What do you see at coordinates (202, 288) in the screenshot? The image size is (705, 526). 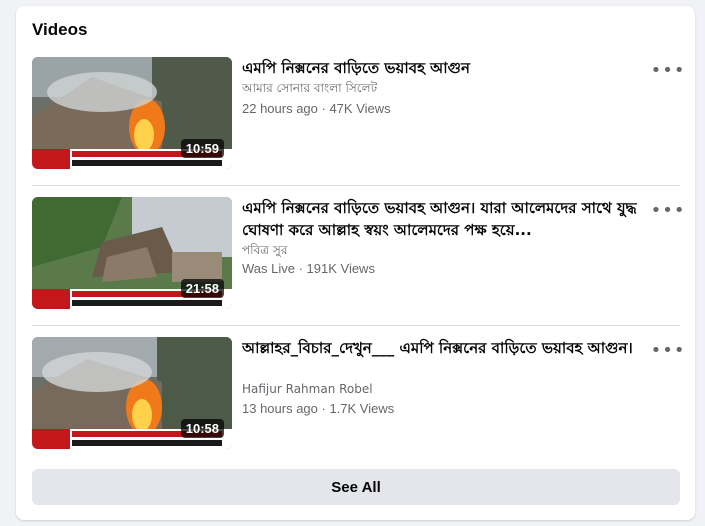 I see `video-duration: 21:58` at bounding box center [202, 288].